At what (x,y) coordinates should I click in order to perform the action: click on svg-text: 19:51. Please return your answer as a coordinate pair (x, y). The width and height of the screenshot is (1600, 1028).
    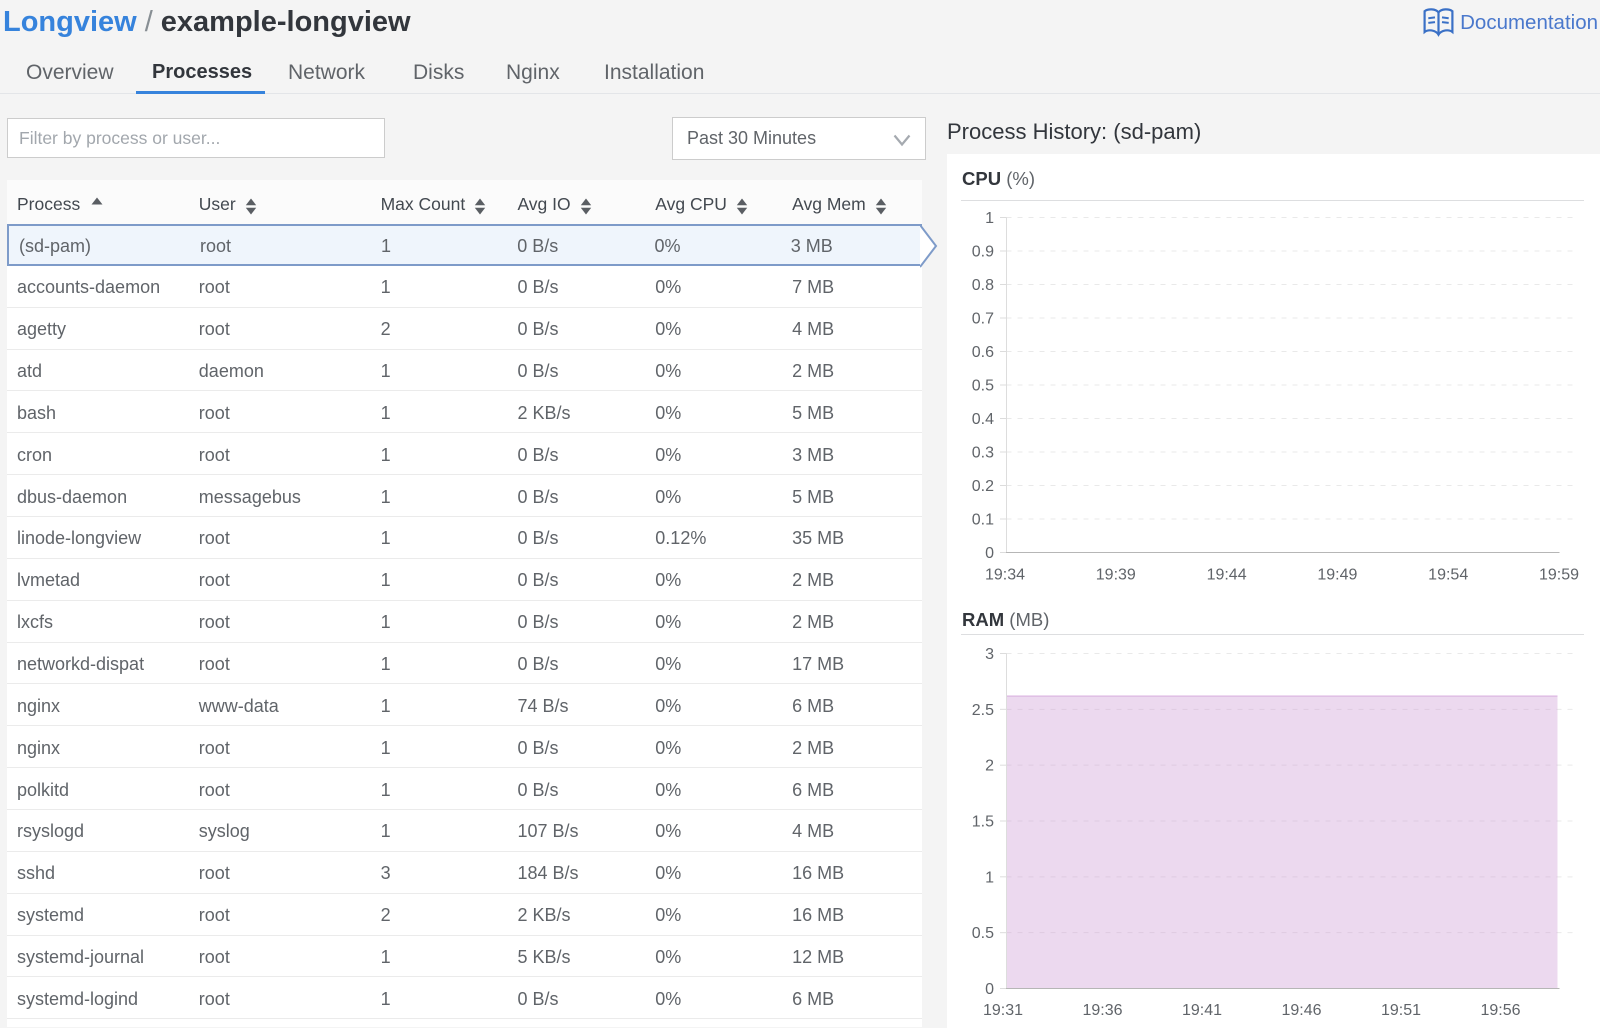
    Looking at the image, I should click on (1401, 1010).